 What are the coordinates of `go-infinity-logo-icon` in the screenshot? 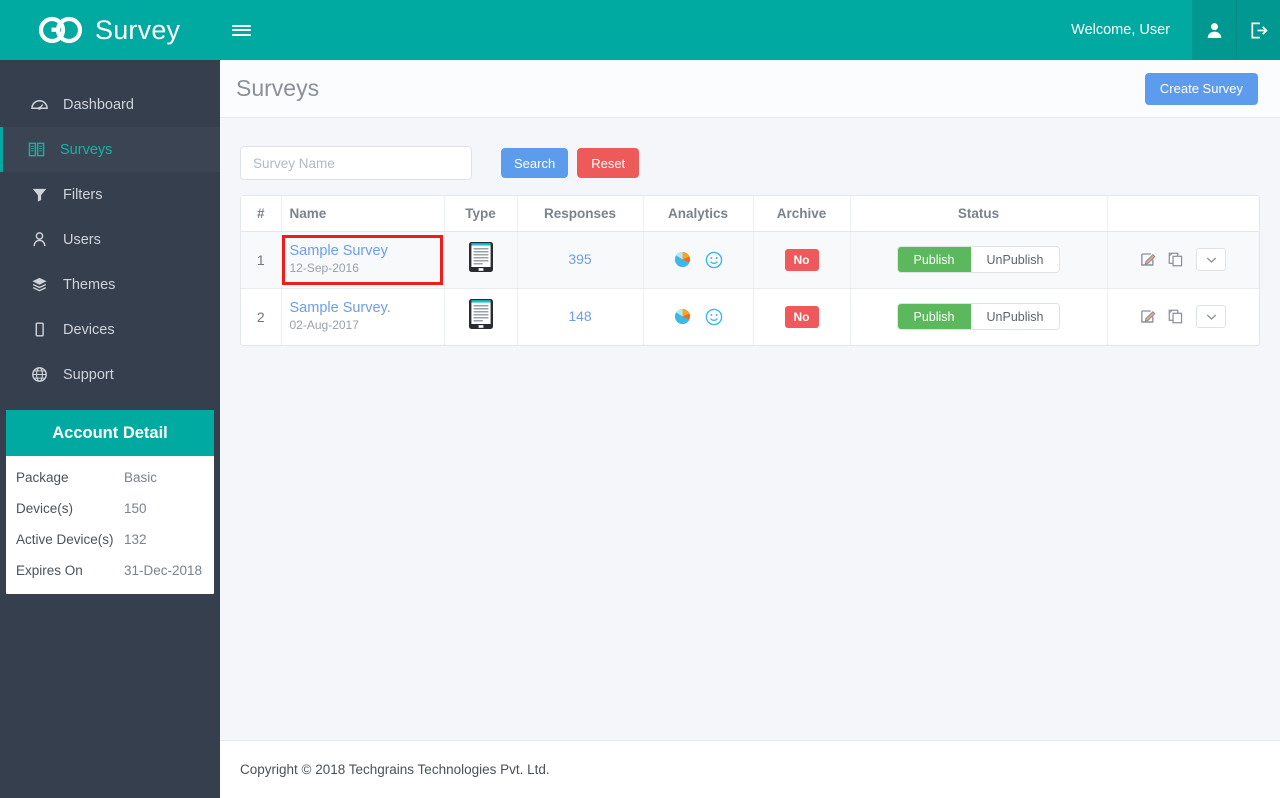 It's located at (60, 30).